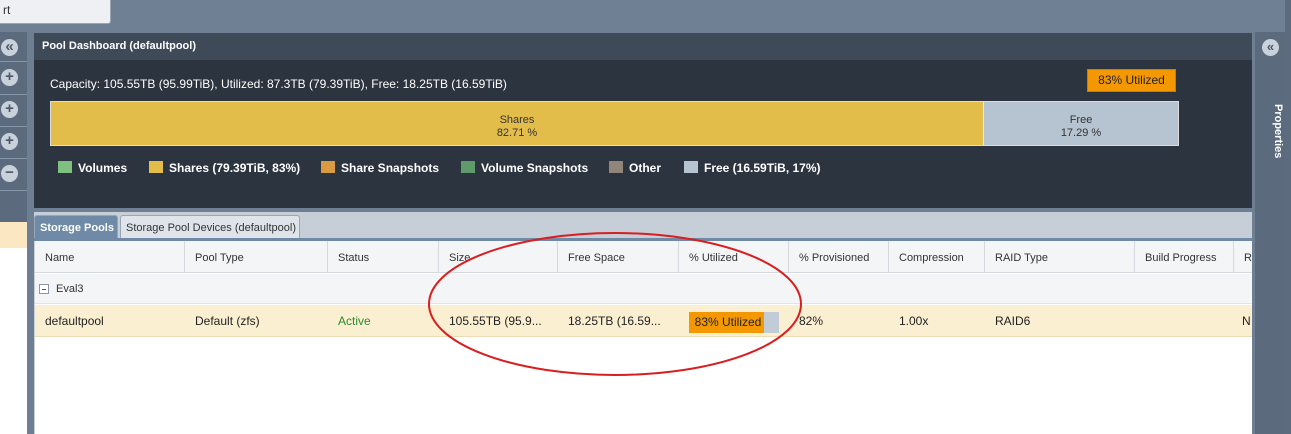 The image size is (1291, 434). What do you see at coordinates (7, 10) in the screenshot?
I see `top-toolbar-button-label: rt` at bounding box center [7, 10].